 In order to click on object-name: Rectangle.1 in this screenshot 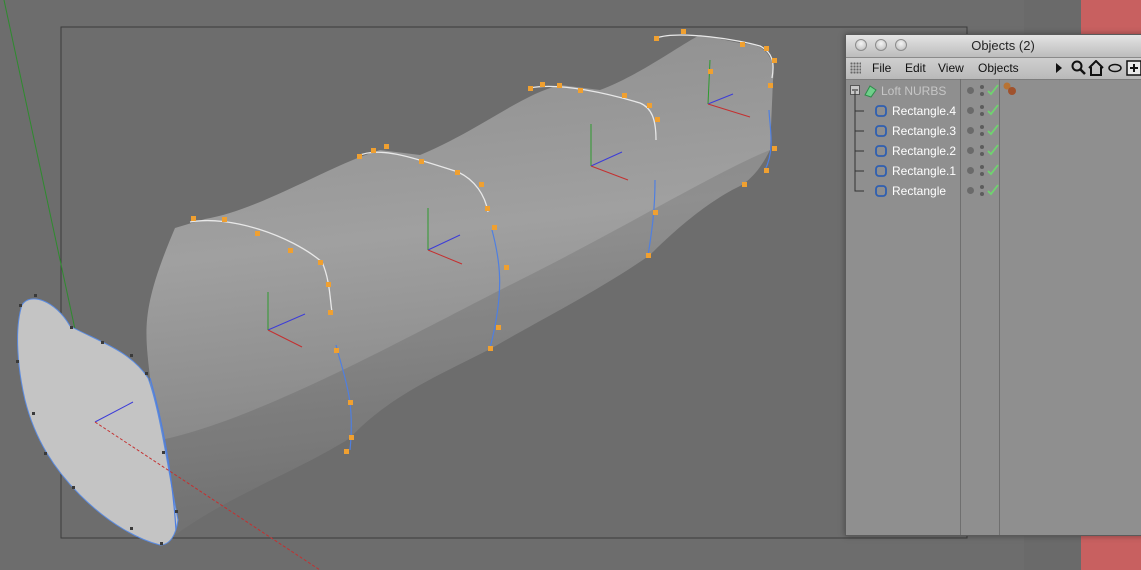, I will do `click(924, 171)`.